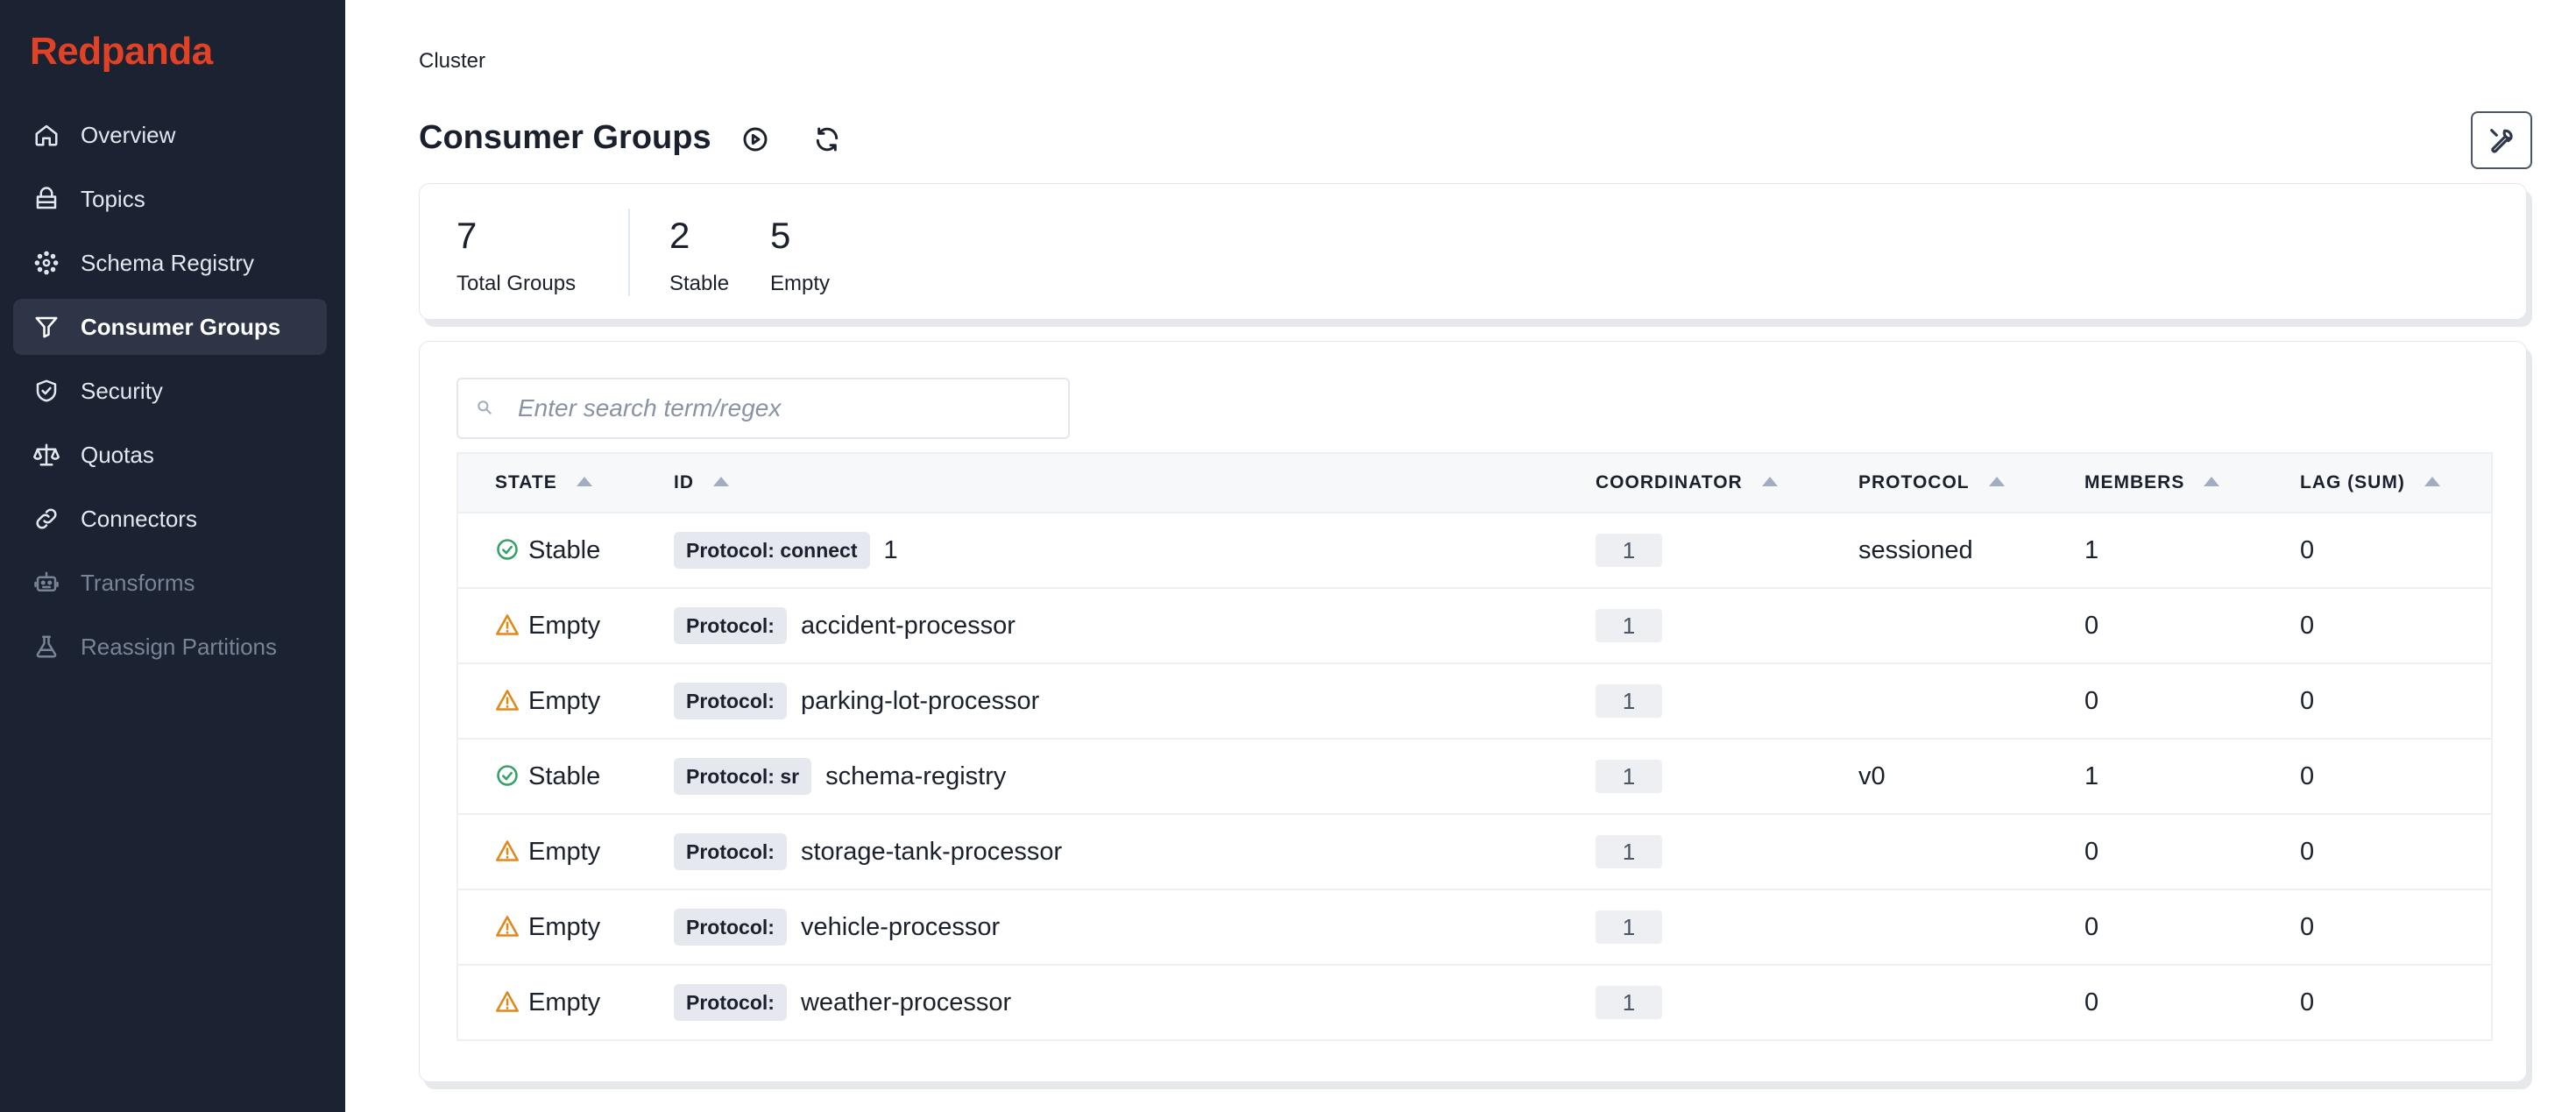 The image size is (2576, 1112). Describe the element at coordinates (516, 284) in the screenshot. I see `stat-label: Total Groups` at that location.